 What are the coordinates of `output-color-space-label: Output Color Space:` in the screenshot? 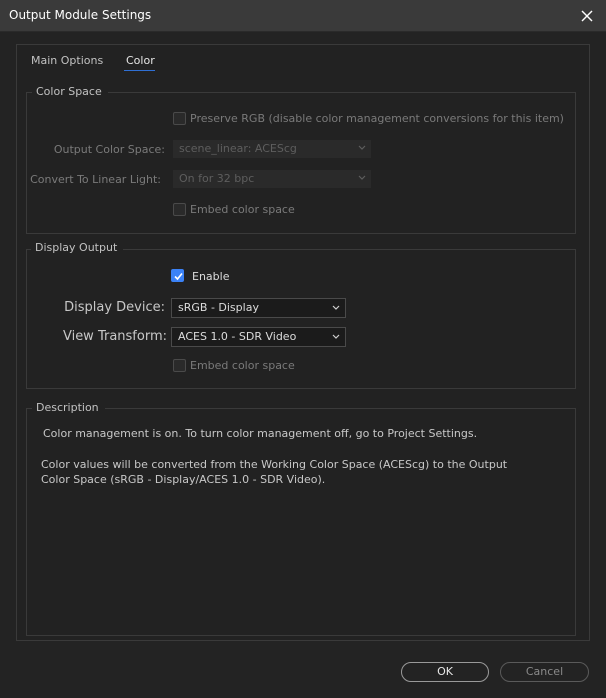 It's located at (109, 149).